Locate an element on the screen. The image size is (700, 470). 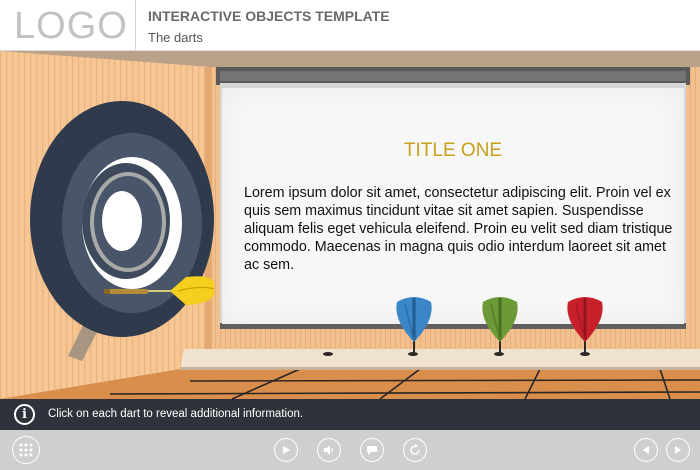
next-button is located at coordinates (678, 450).